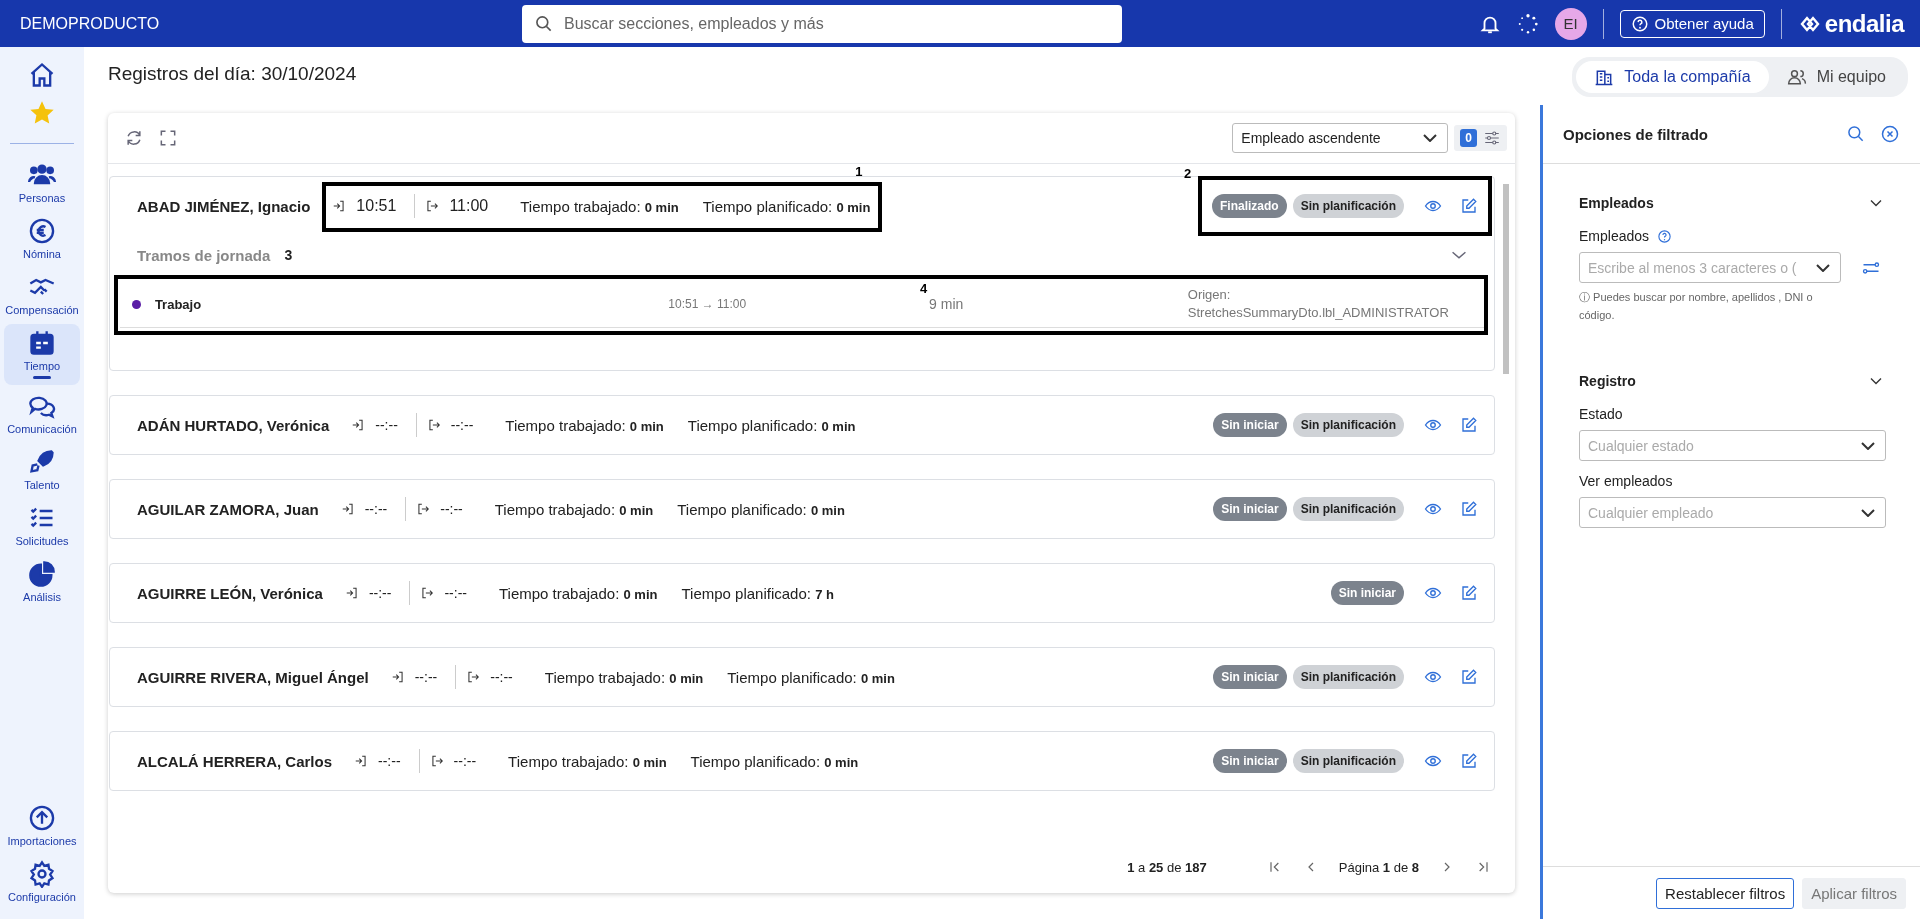 The height and width of the screenshot is (919, 1920). I want to click on page-indicator: Página 1 de 8, so click(1378, 867).